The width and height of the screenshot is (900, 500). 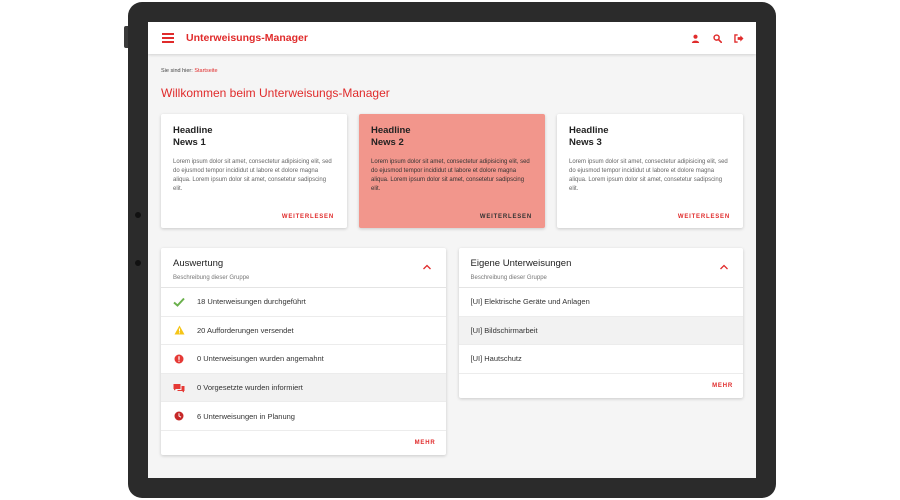 What do you see at coordinates (177, 71) in the screenshot?
I see `breadcrumb-prefix: Sie sind hier:` at bounding box center [177, 71].